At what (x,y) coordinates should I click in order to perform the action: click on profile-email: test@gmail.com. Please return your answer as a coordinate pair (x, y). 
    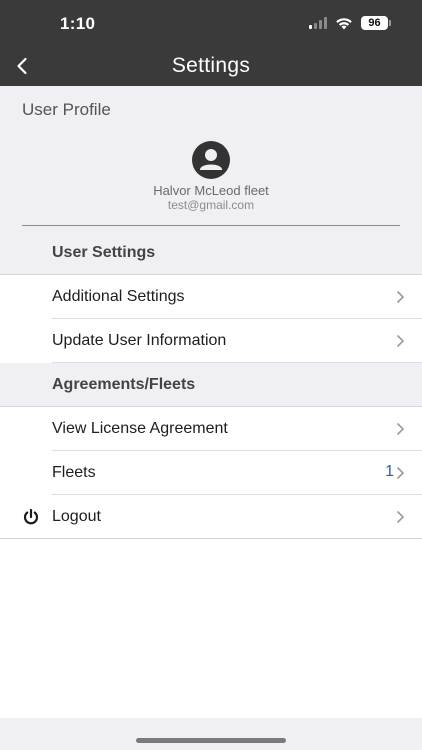
    Looking at the image, I should click on (211, 205).